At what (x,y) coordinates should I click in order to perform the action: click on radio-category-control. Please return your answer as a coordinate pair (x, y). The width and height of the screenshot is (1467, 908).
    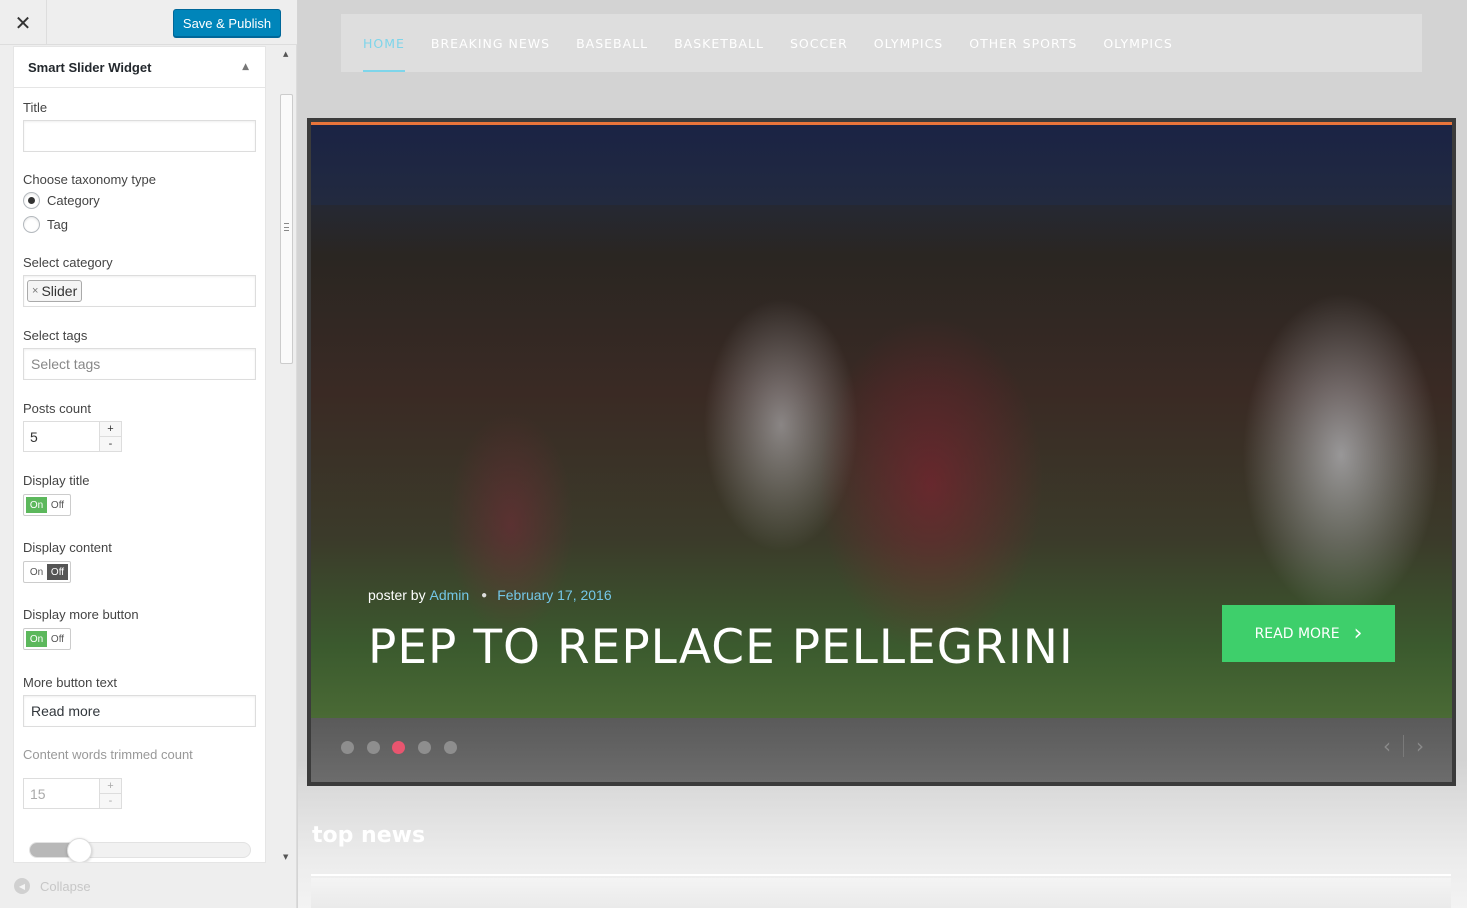
    Looking at the image, I should click on (31, 200).